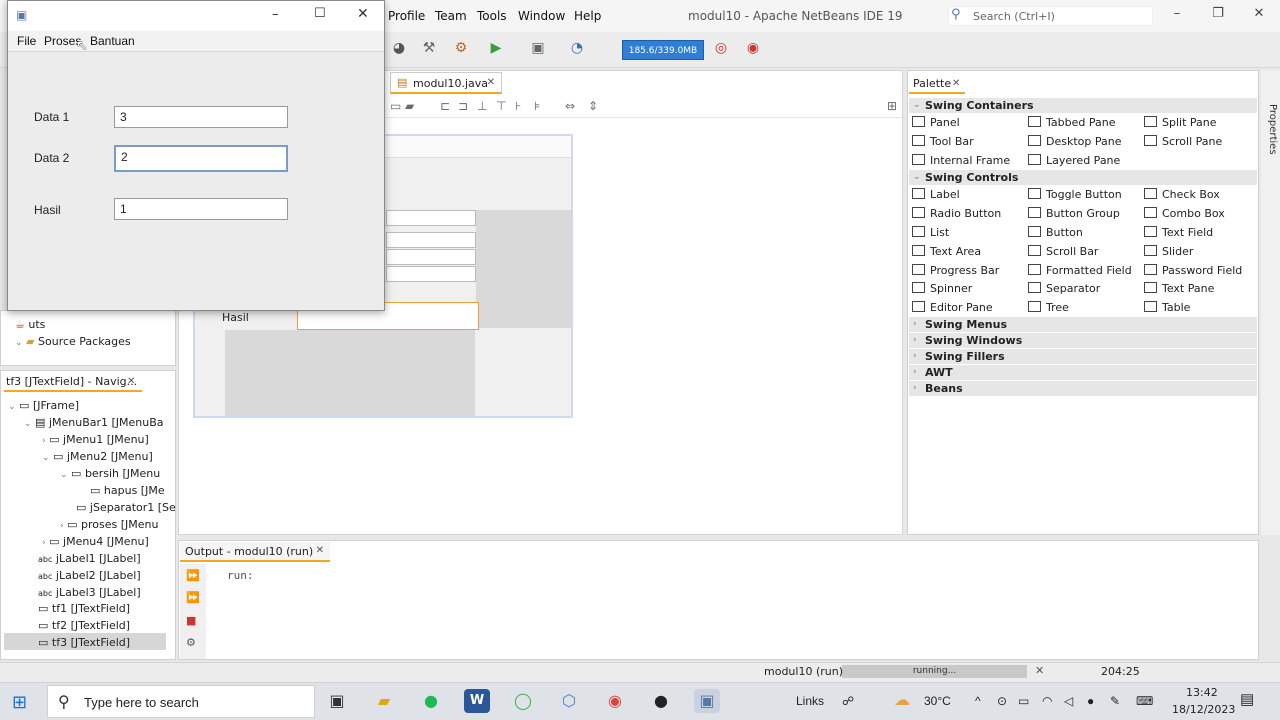 The height and width of the screenshot is (720, 1280). What do you see at coordinates (1167, 307) in the screenshot?
I see `palette-item-table: Table` at bounding box center [1167, 307].